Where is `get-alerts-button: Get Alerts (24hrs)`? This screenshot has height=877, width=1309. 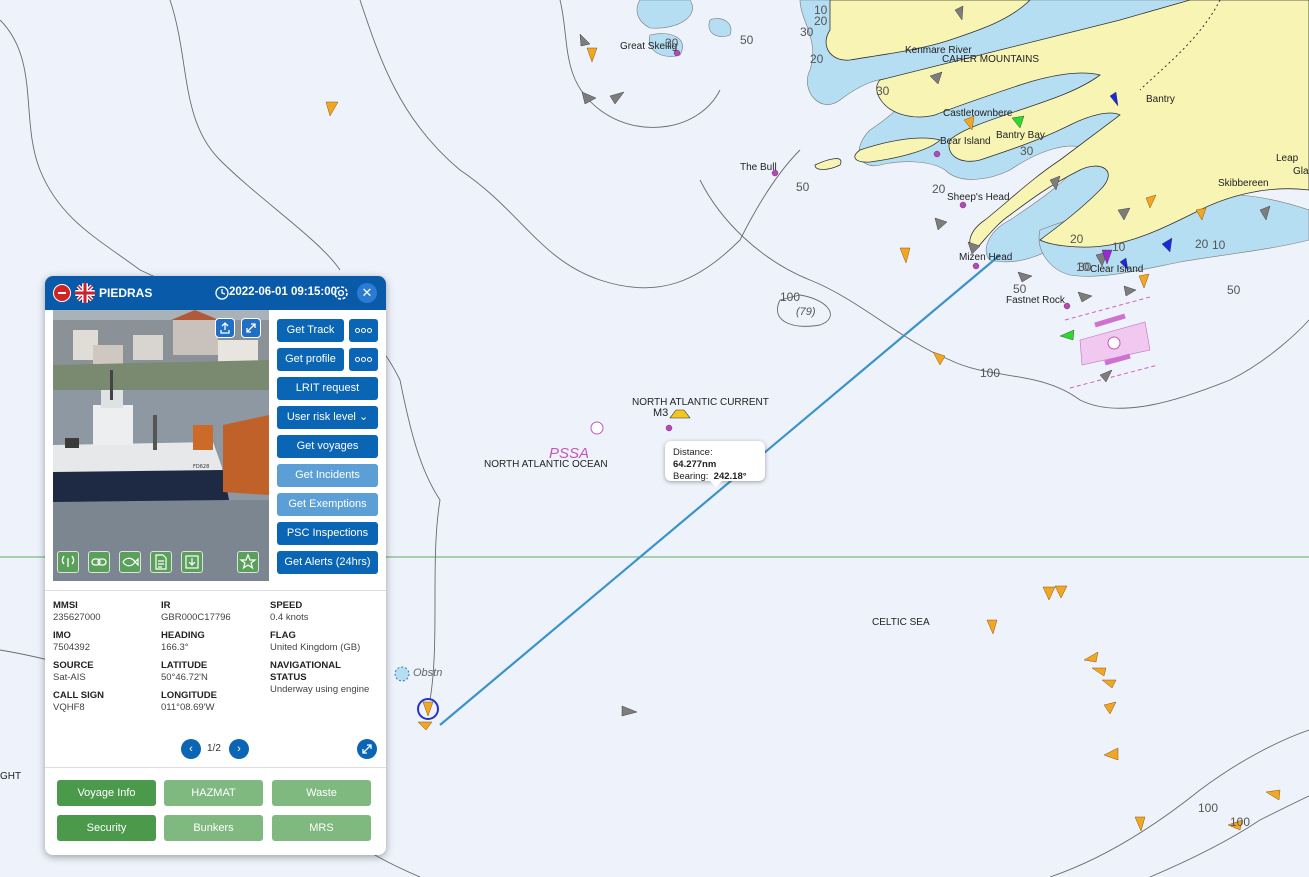
get-alerts-button: Get Alerts (24hrs) is located at coordinates (327, 562).